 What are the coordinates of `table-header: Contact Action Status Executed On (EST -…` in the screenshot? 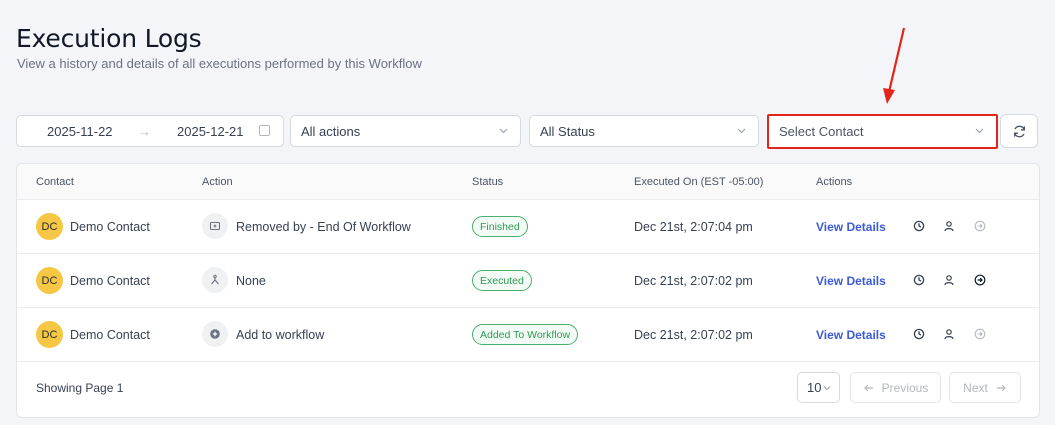 It's located at (528, 182).